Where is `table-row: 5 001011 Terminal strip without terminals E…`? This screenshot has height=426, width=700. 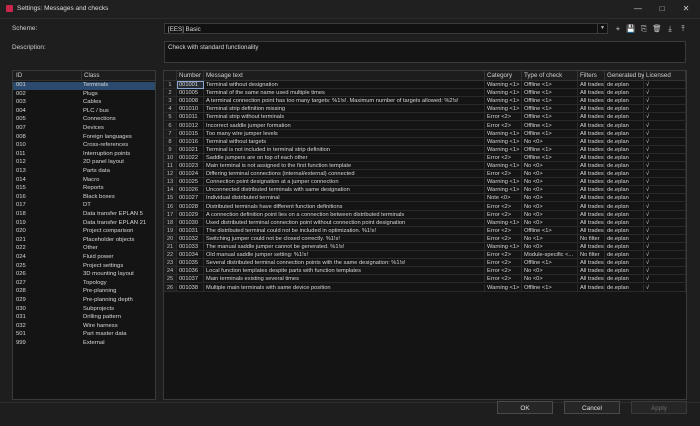 table-row: 5 001011 Terminal strip without terminals E… is located at coordinates (425, 117).